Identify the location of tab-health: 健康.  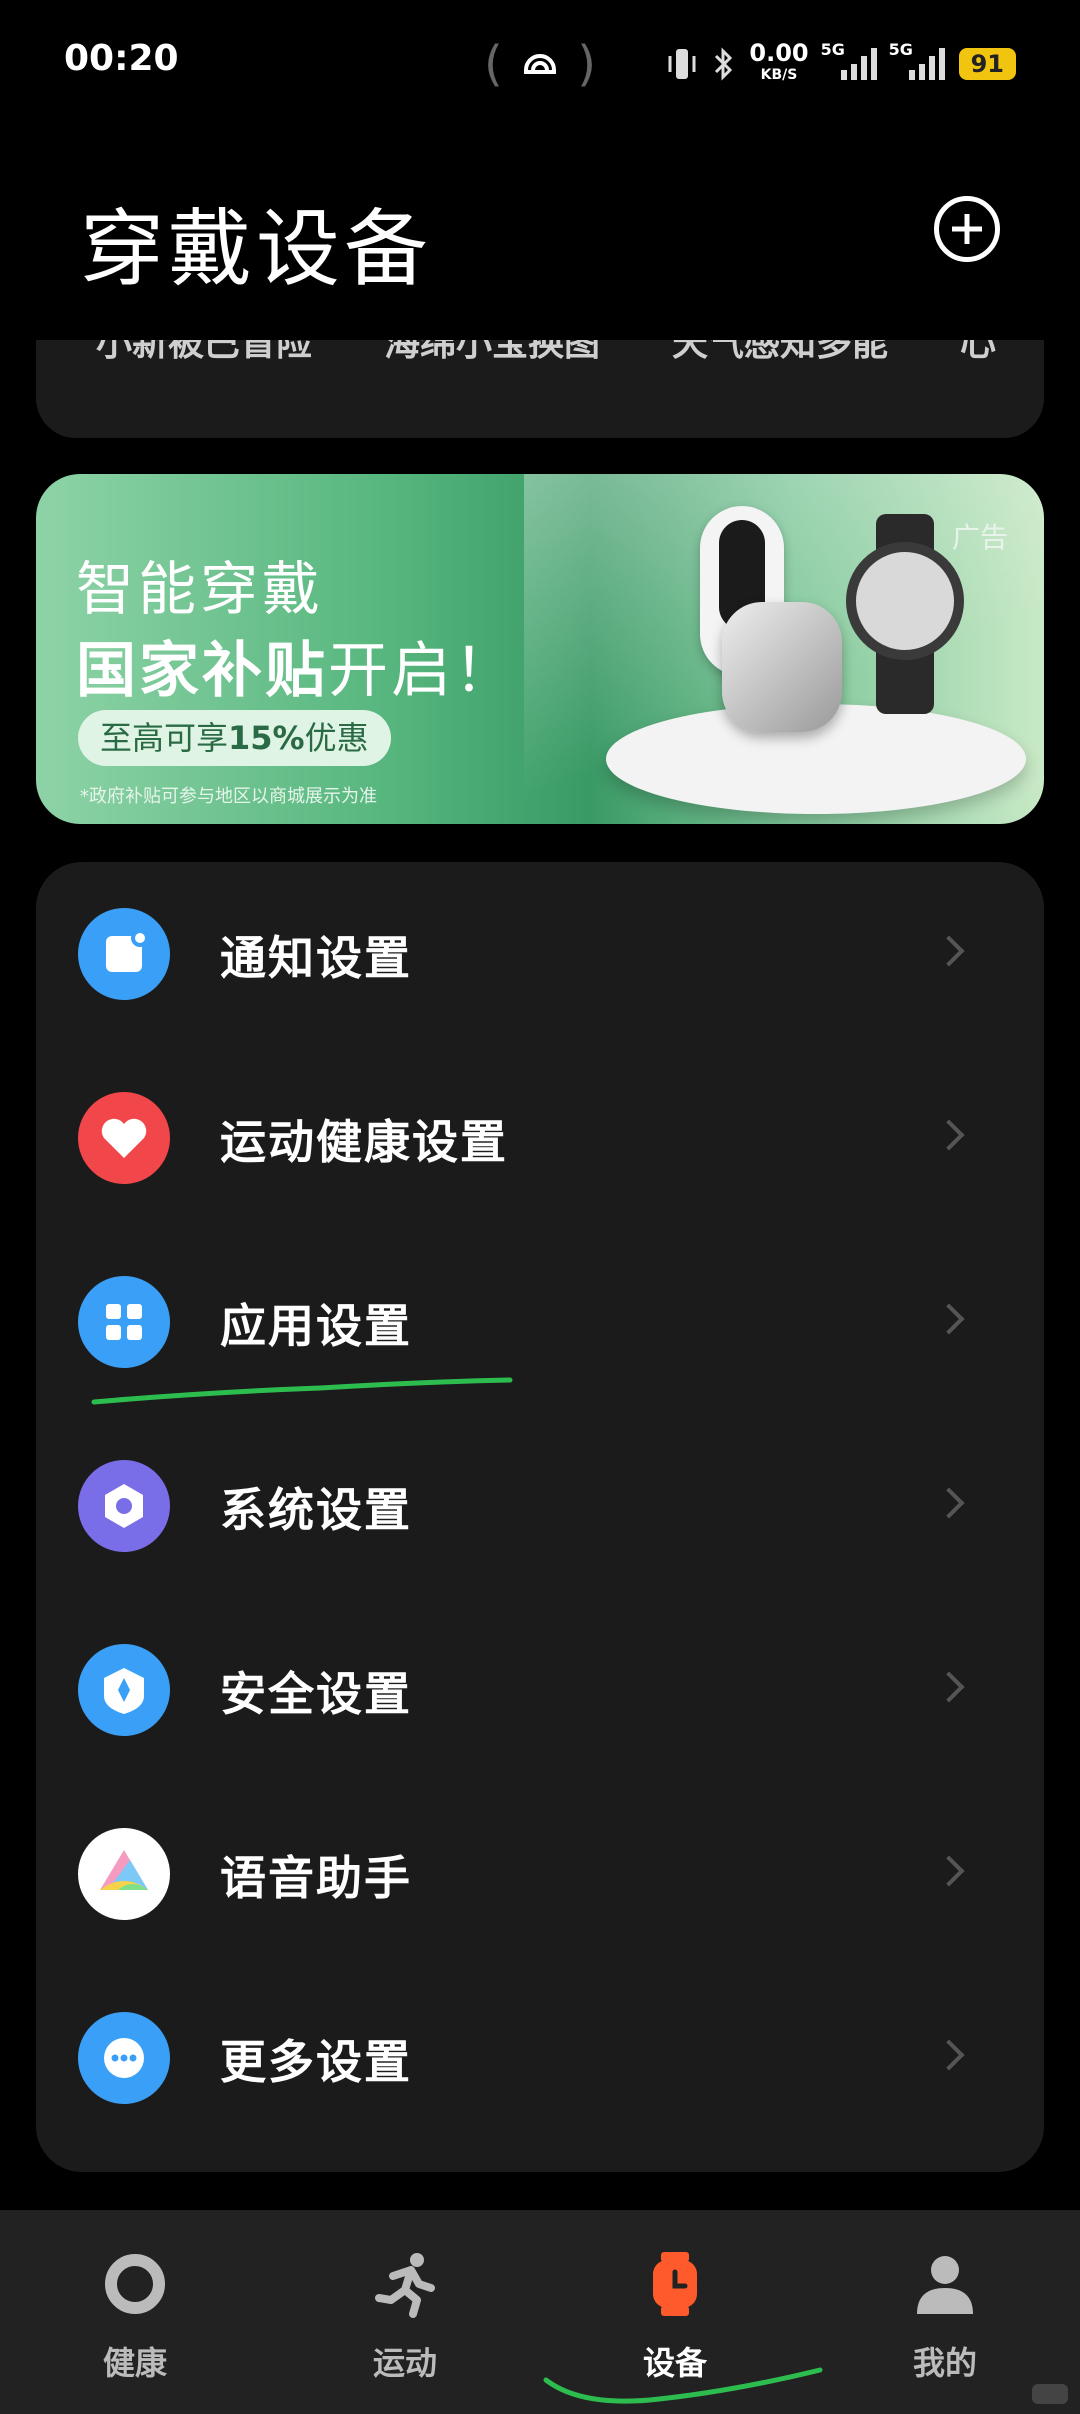
(135, 2312).